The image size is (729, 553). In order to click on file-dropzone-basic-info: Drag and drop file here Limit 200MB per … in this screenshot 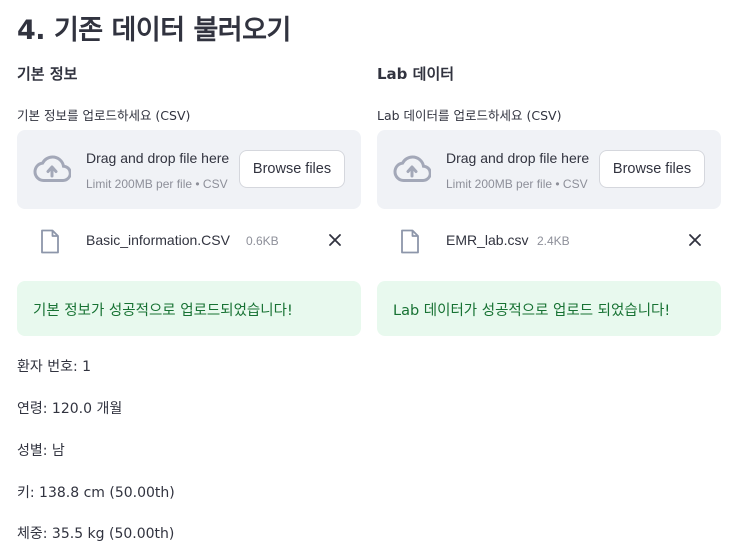, I will do `click(189, 169)`.